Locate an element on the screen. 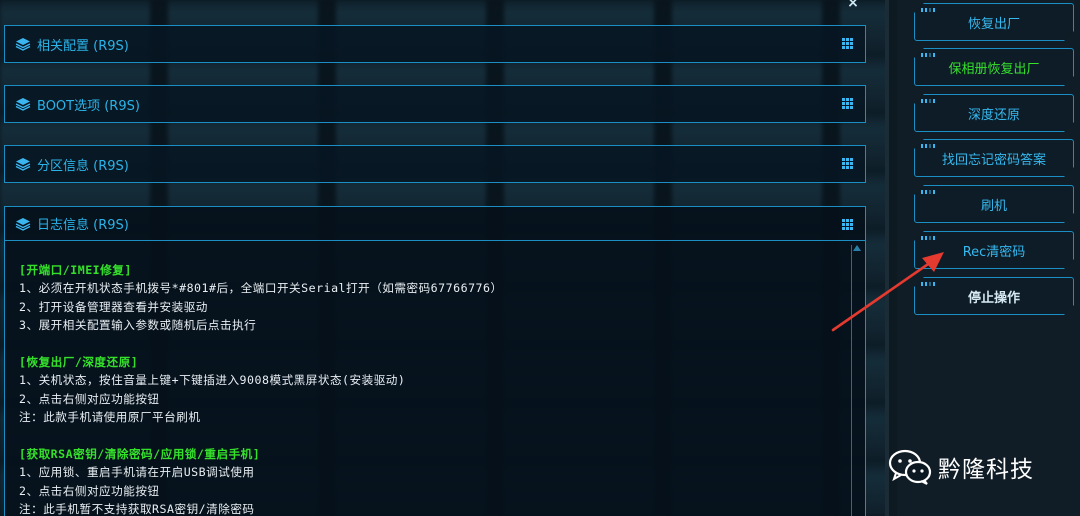 The image size is (1080, 516). log-line: 注：此手机暂不支持获取RSA密钥/清除密码 is located at coordinates (137, 509).